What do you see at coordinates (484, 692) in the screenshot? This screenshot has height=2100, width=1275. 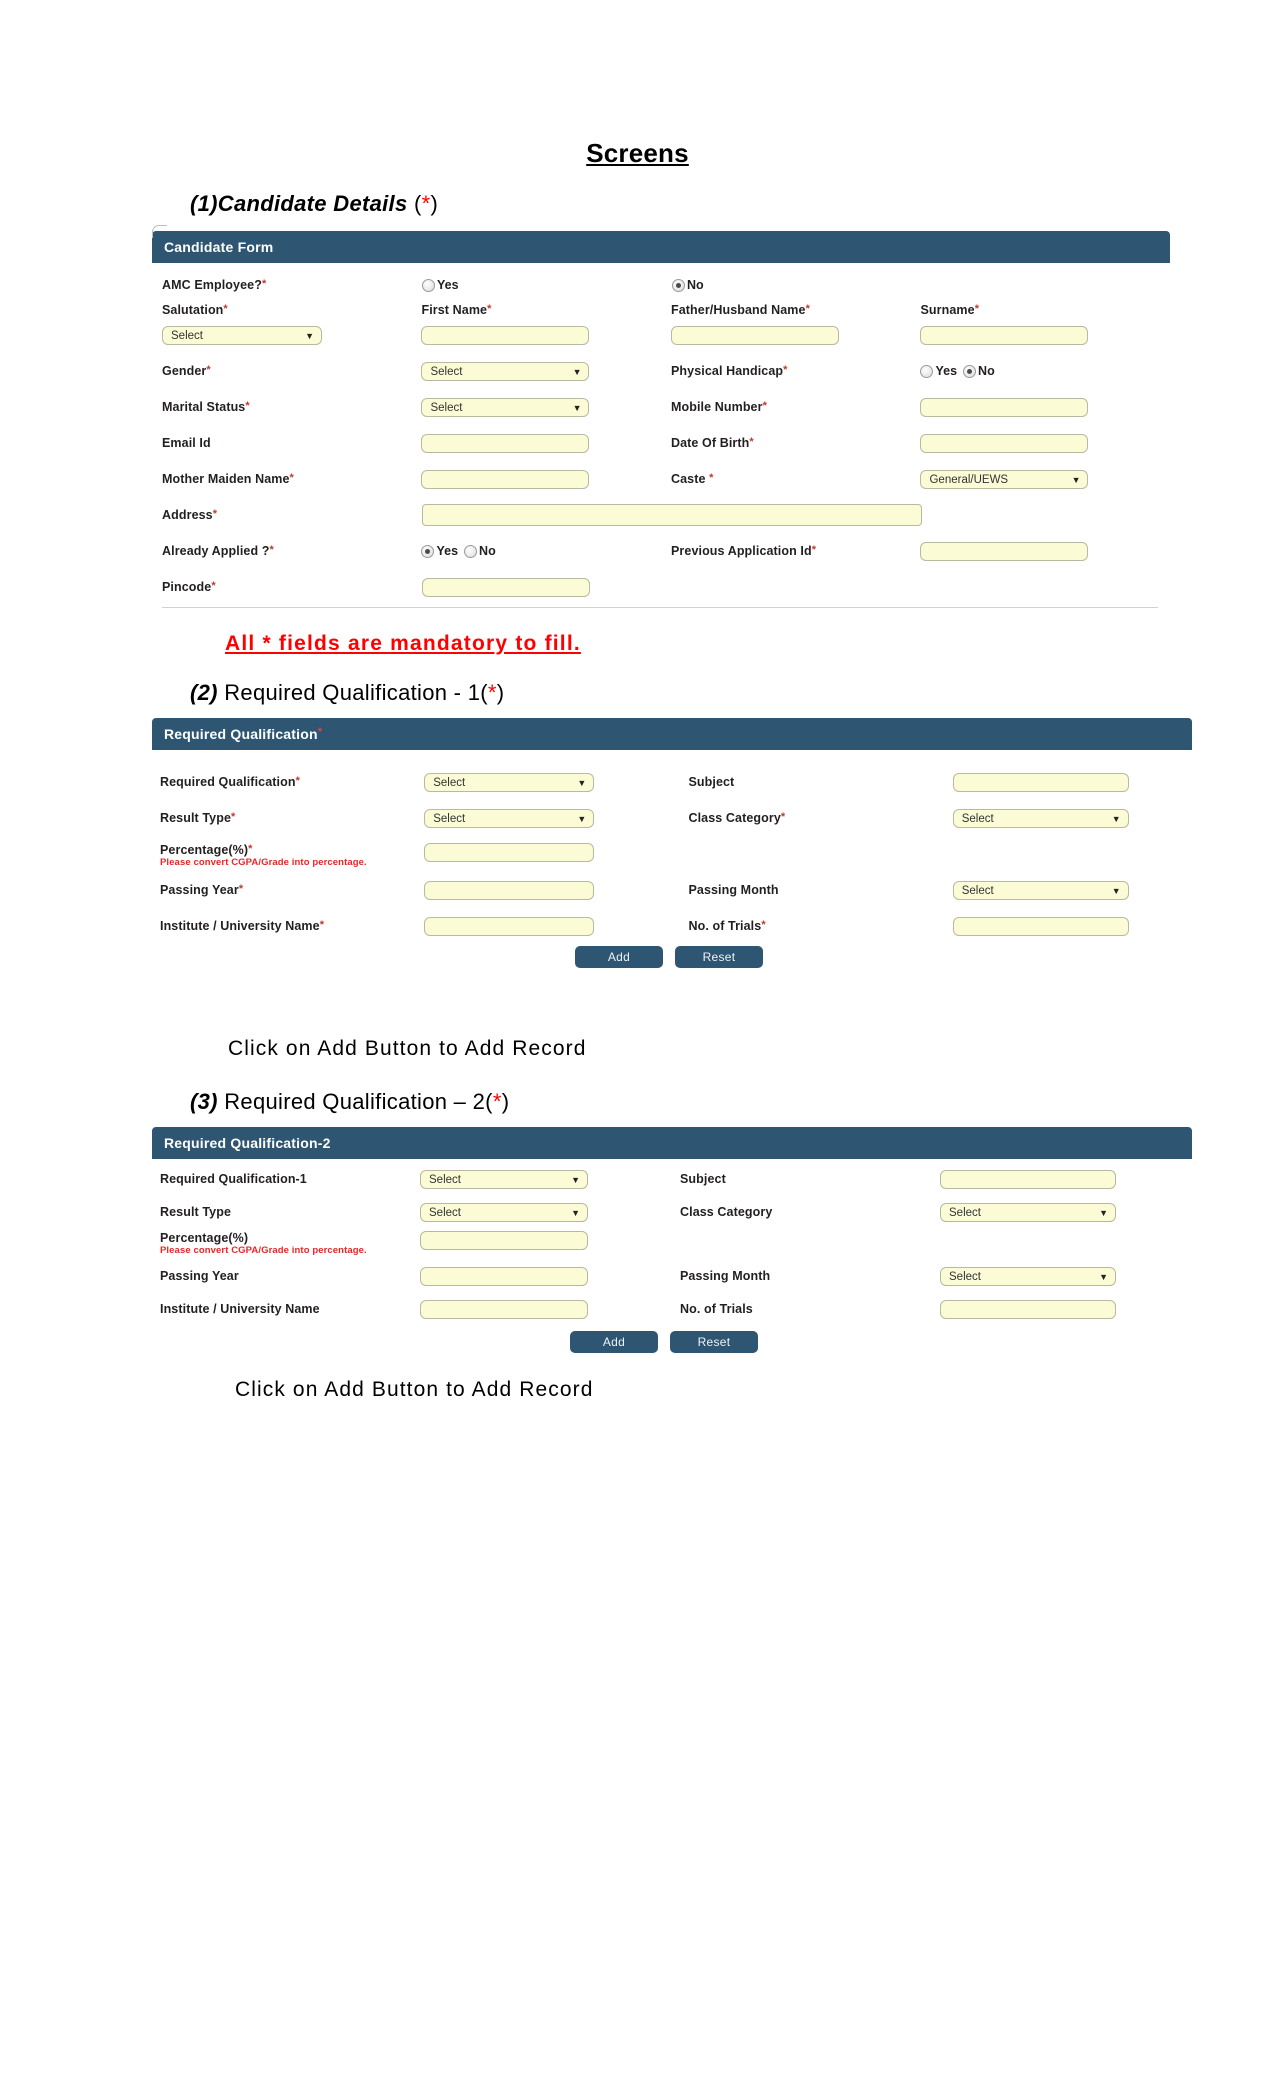 I see `section-suffix-open-2: (` at bounding box center [484, 692].